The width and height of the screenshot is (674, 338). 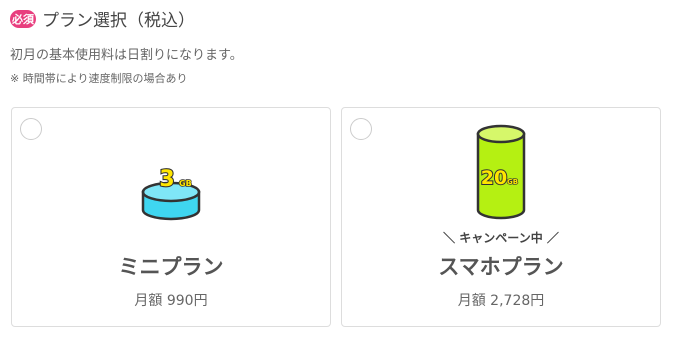 What do you see at coordinates (171, 193) in the screenshot?
I see `data-3gb-icon: 3 GB` at bounding box center [171, 193].